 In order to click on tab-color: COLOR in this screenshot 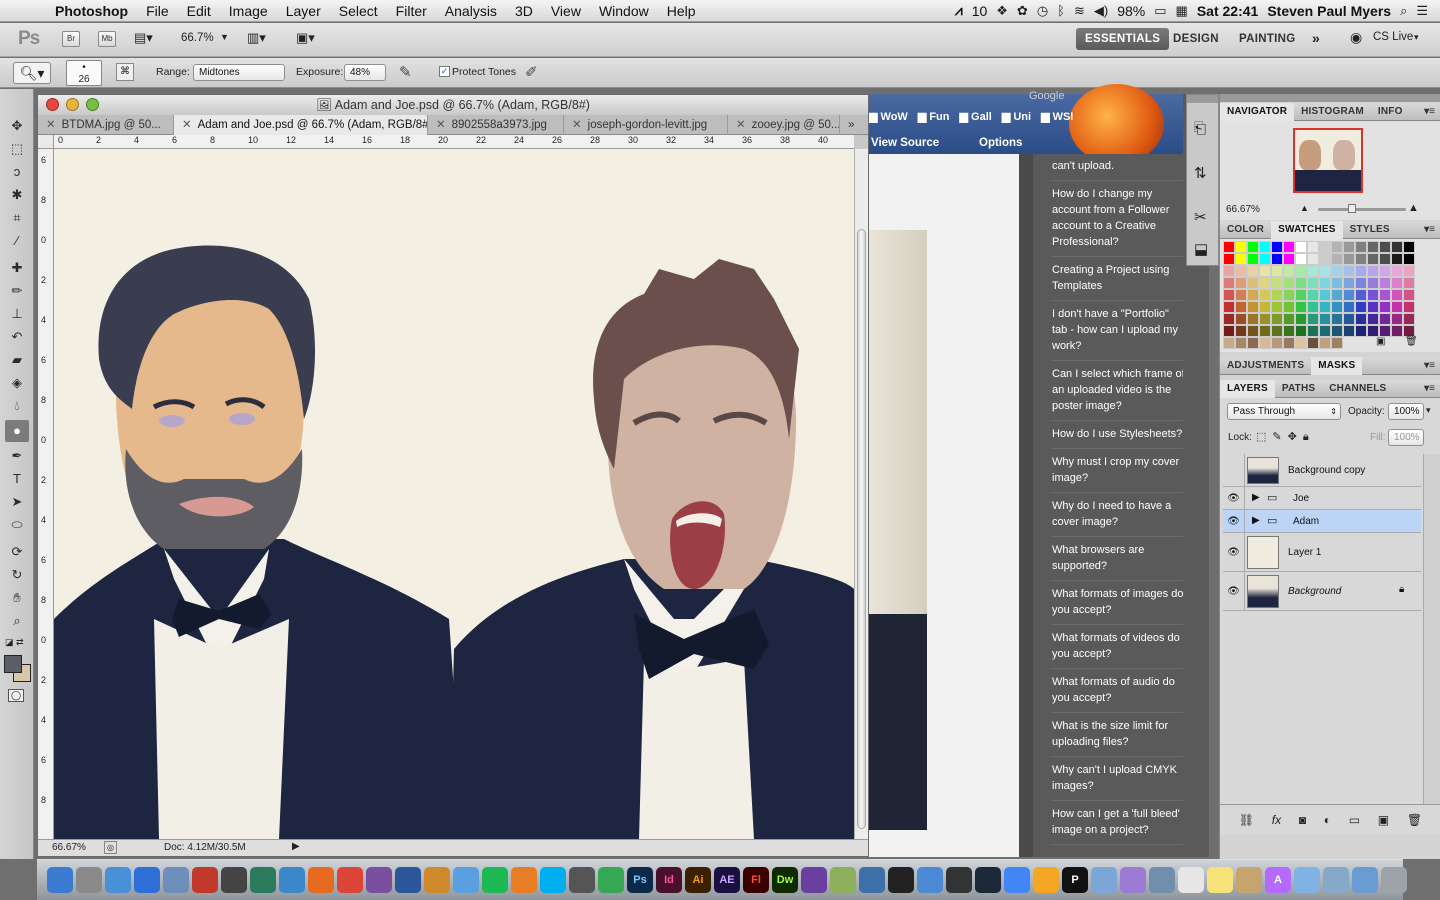, I will do `click(1245, 230)`.